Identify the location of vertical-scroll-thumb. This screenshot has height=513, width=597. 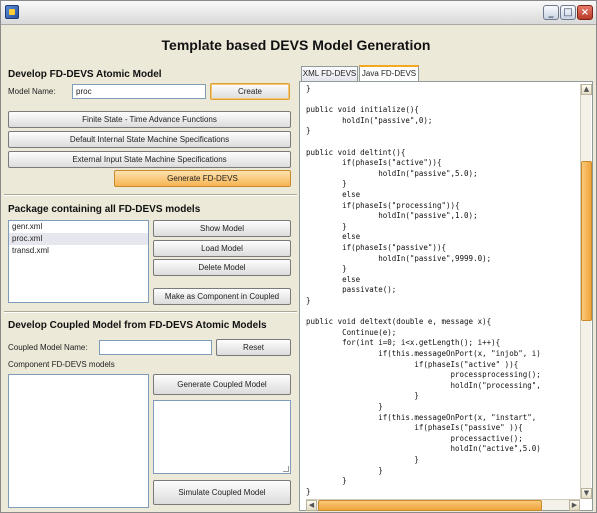
(586, 241).